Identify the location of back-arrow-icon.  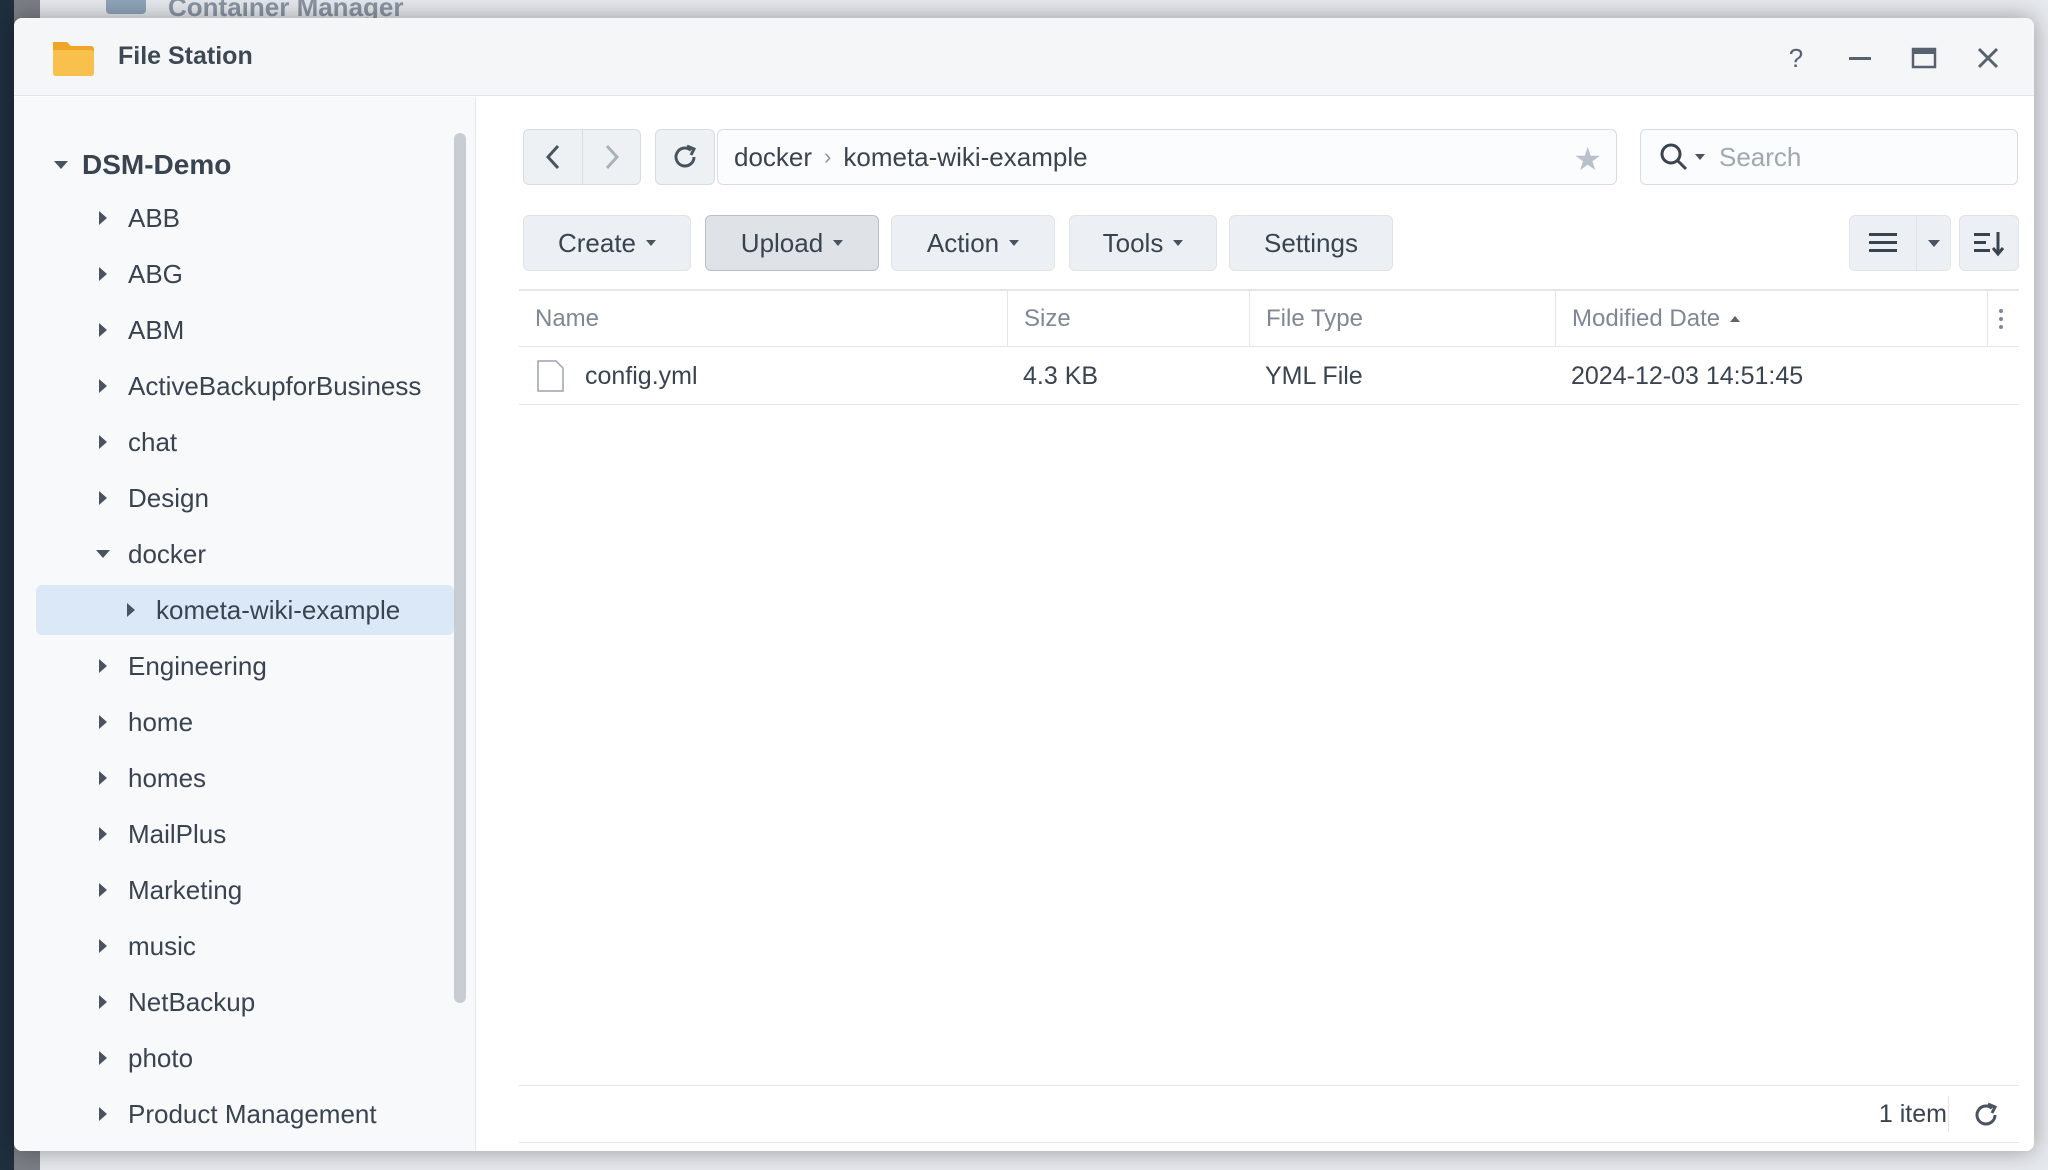
(552, 157).